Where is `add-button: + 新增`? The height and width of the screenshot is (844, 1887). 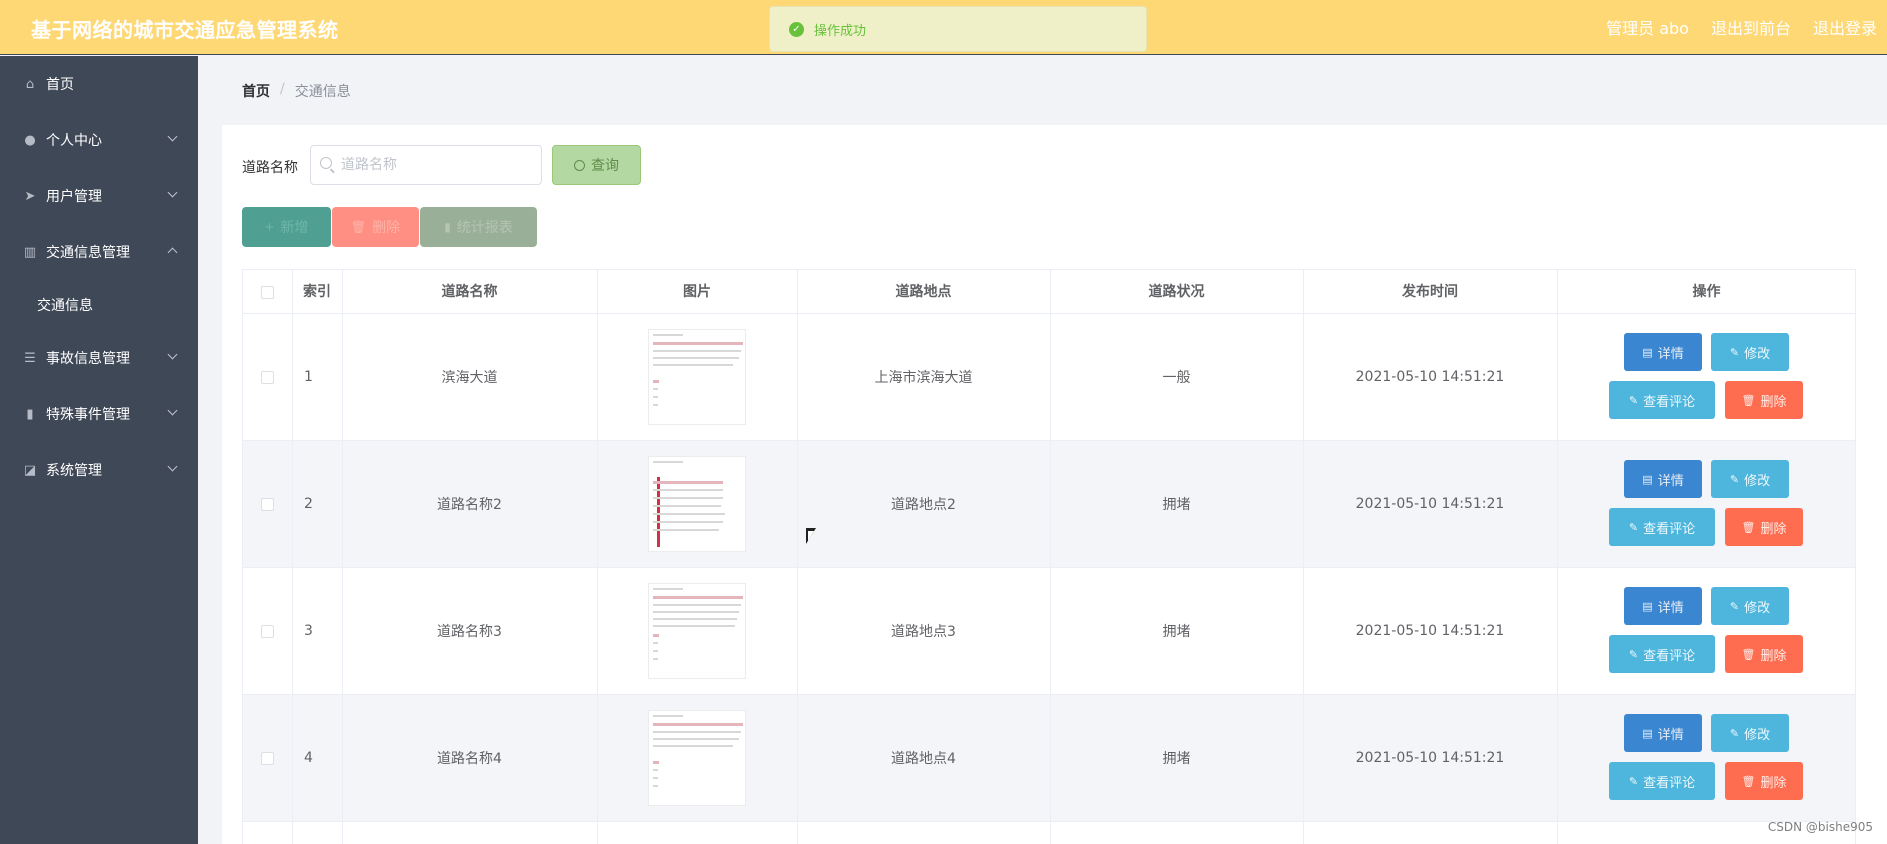 add-button: + 新增 is located at coordinates (286, 227).